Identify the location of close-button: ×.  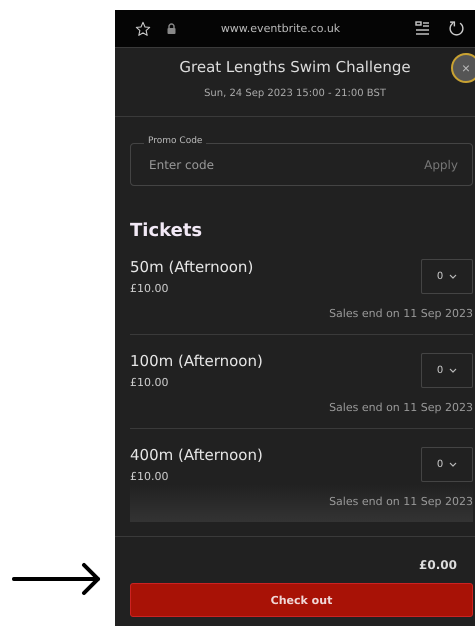
(463, 68).